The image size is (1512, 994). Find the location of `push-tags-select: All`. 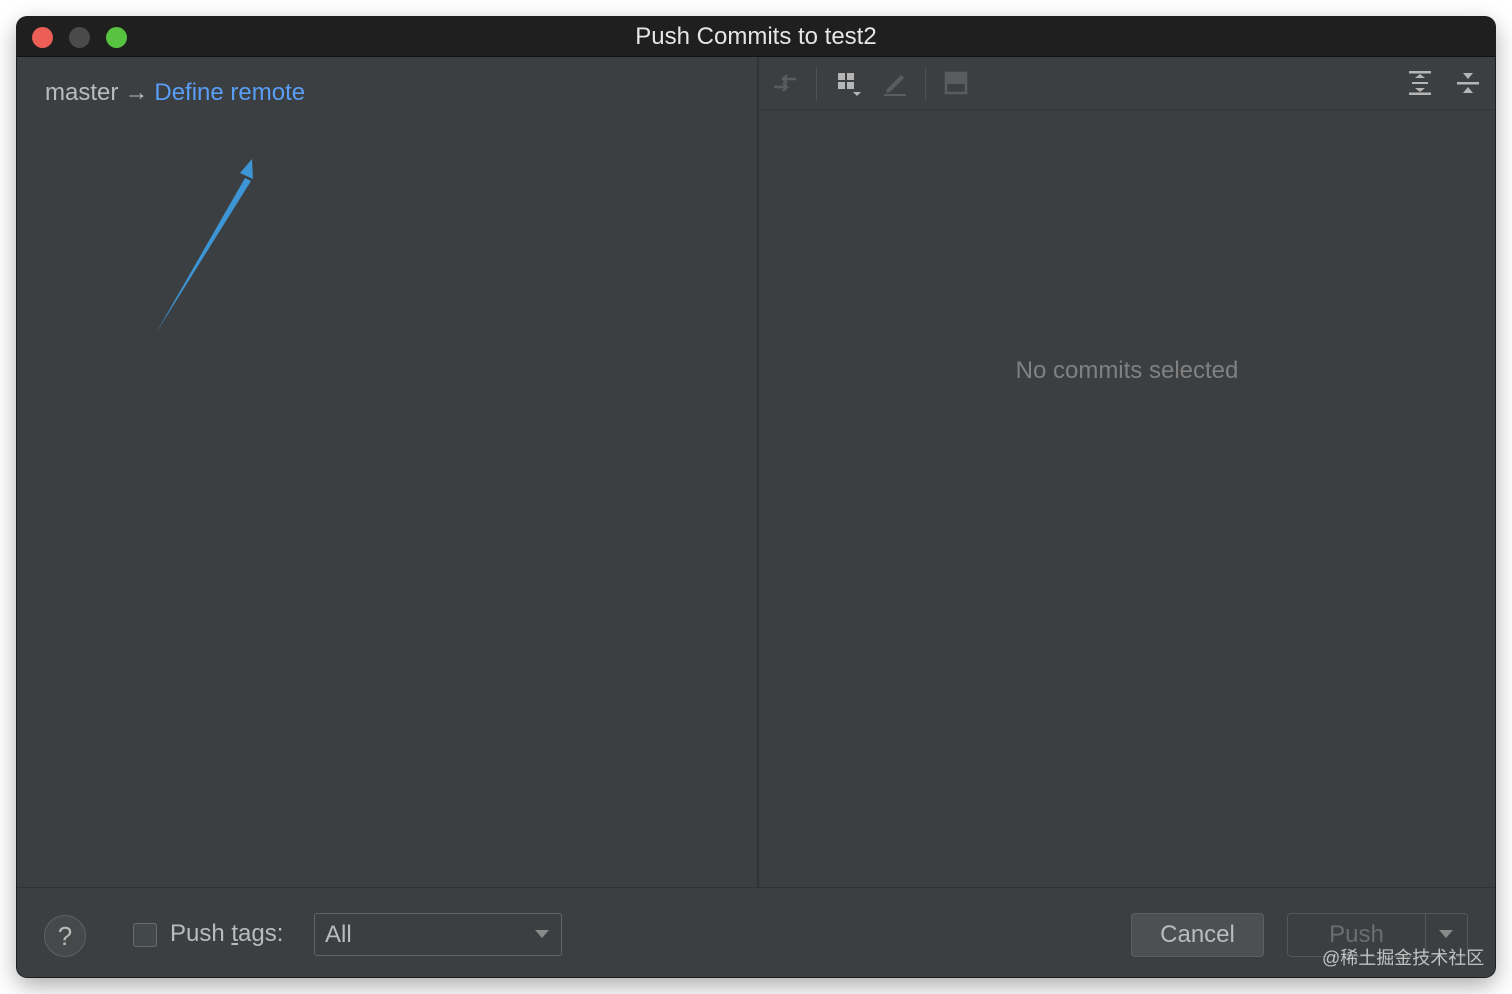

push-tags-select: All is located at coordinates (438, 934).